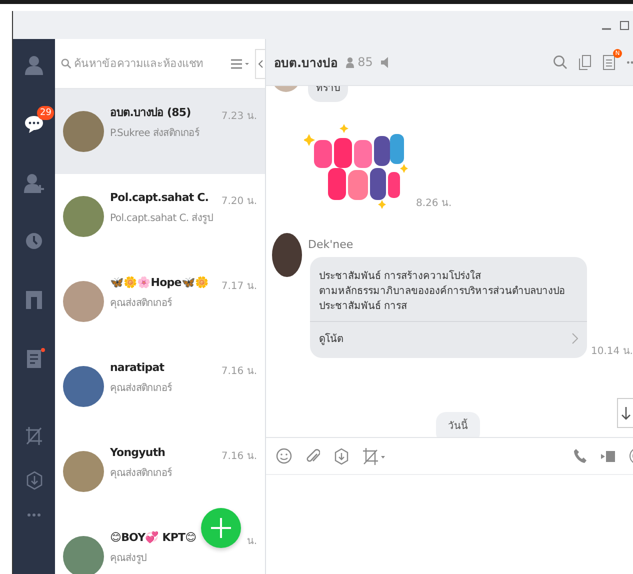  Describe the element at coordinates (448, 340) in the screenshot. I see `view-note-link: ดูโน้ต` at that location.